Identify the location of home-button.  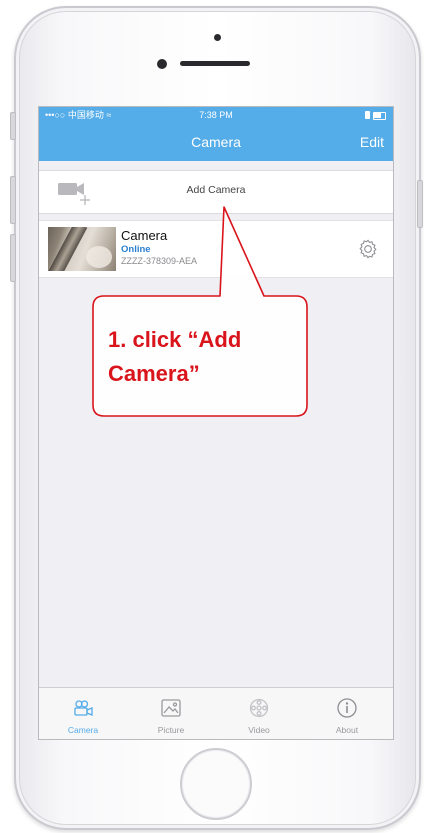
(216, 784).